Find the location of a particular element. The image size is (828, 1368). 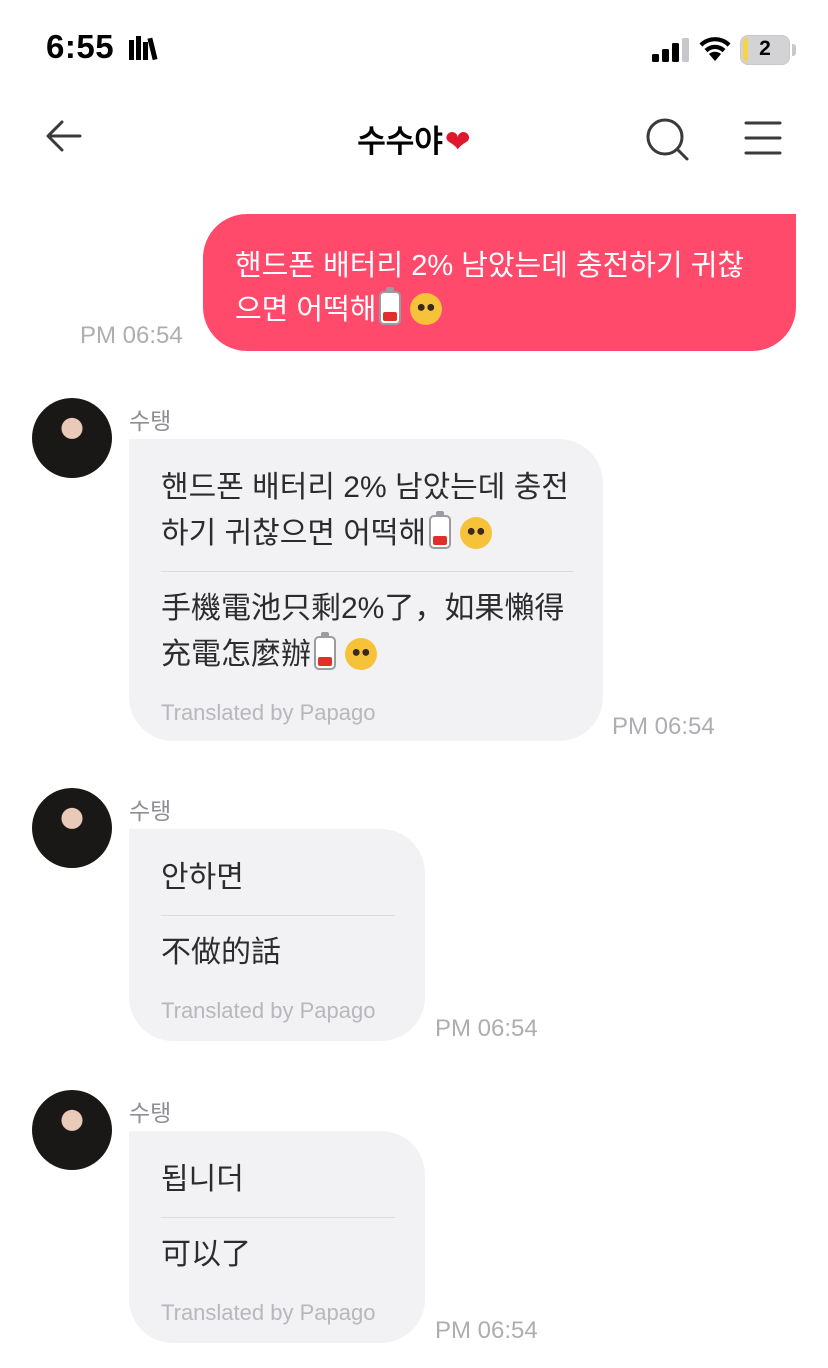

search-icon is located at coordinates (667, 141).